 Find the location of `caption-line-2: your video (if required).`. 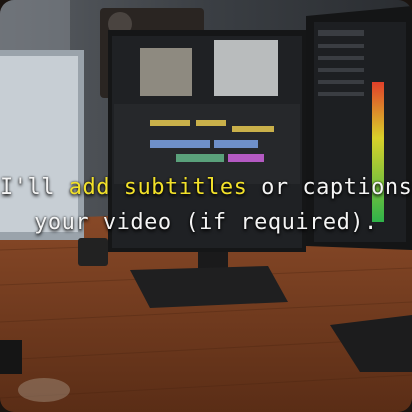

caption-line-2: your video (if required). is located at coordinates (206, 222).